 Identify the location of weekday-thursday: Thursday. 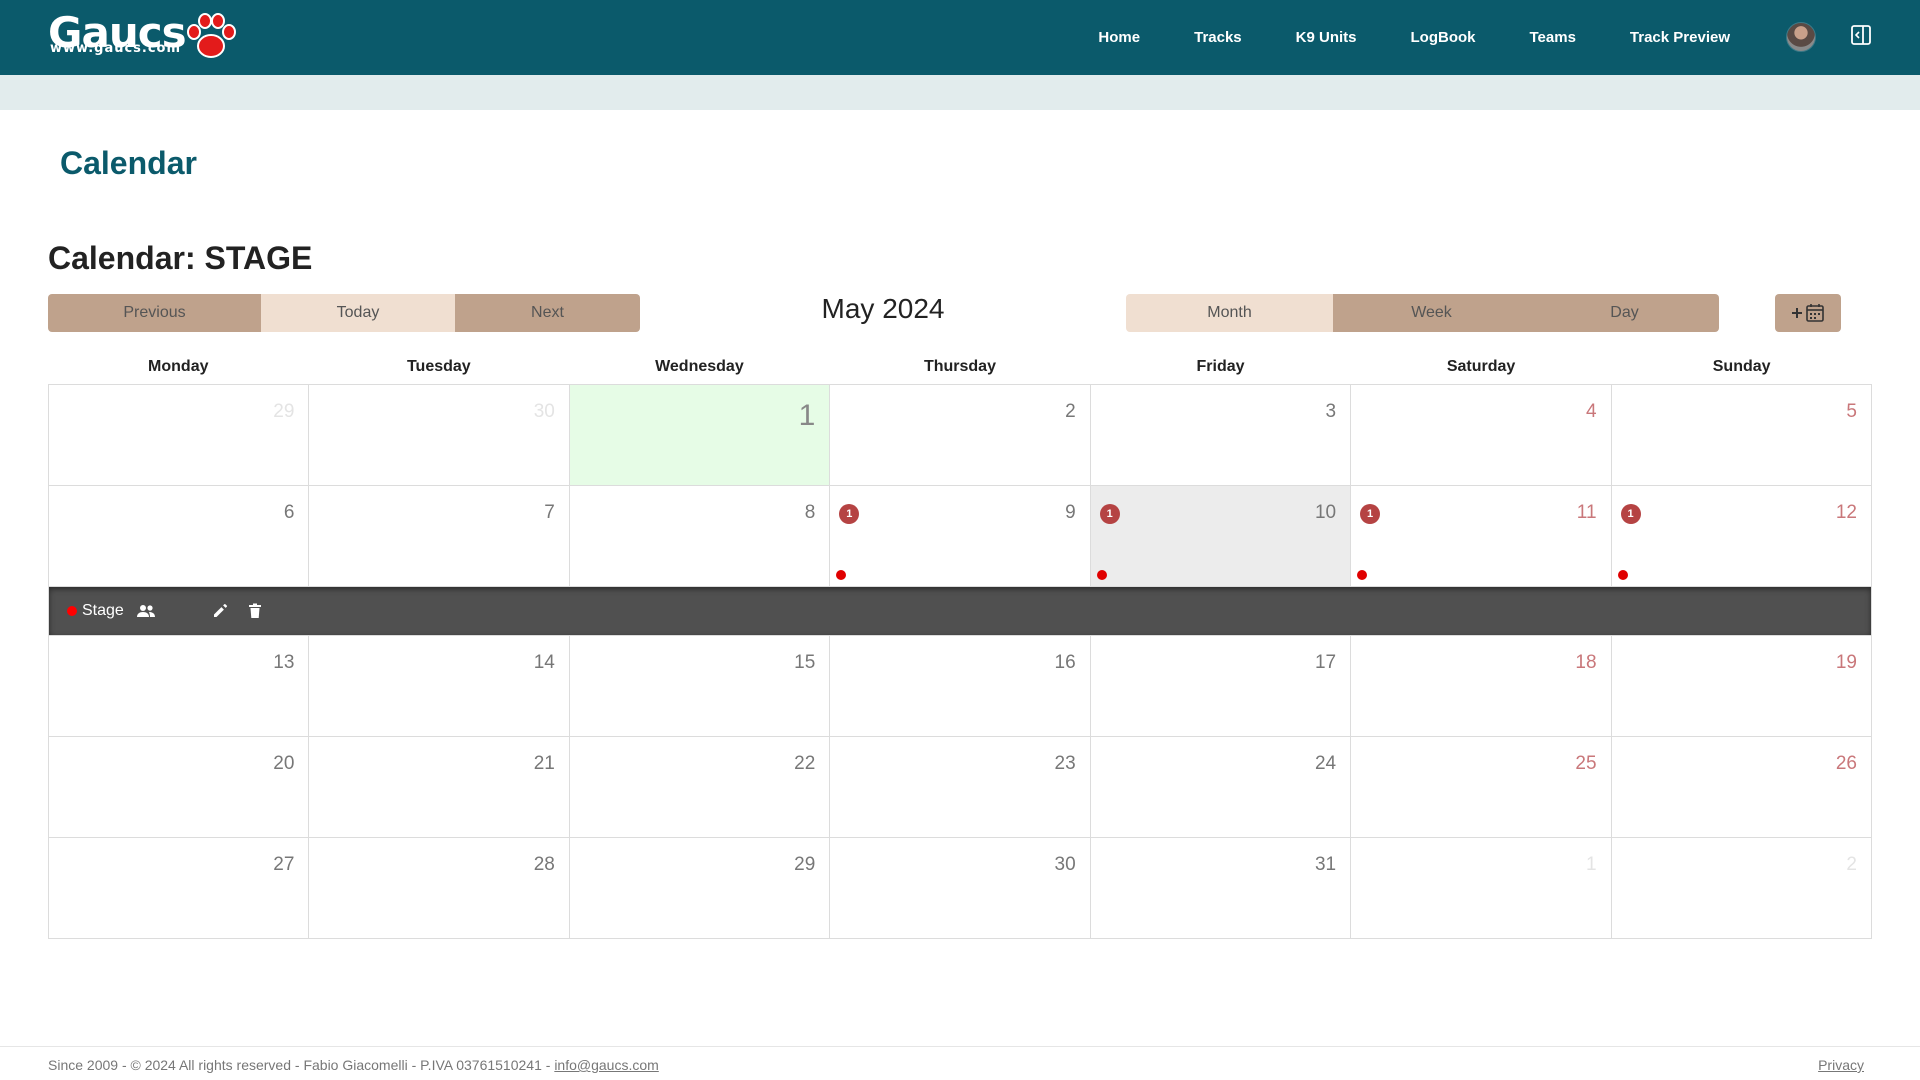
(959, 366).